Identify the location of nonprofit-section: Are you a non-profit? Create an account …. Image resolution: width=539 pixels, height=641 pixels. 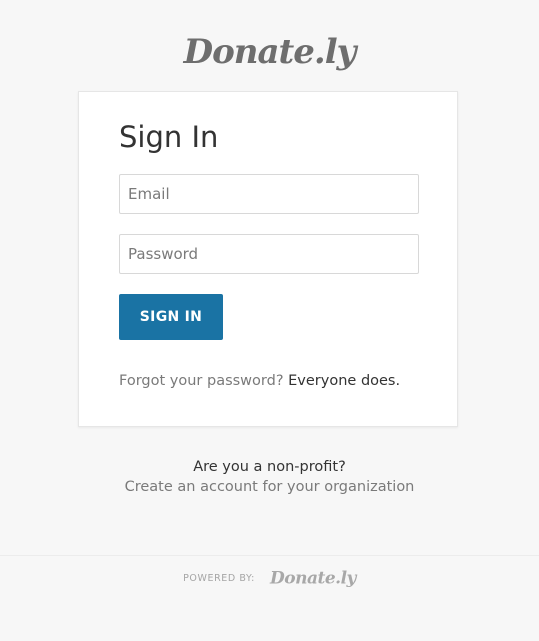
(269, 477).